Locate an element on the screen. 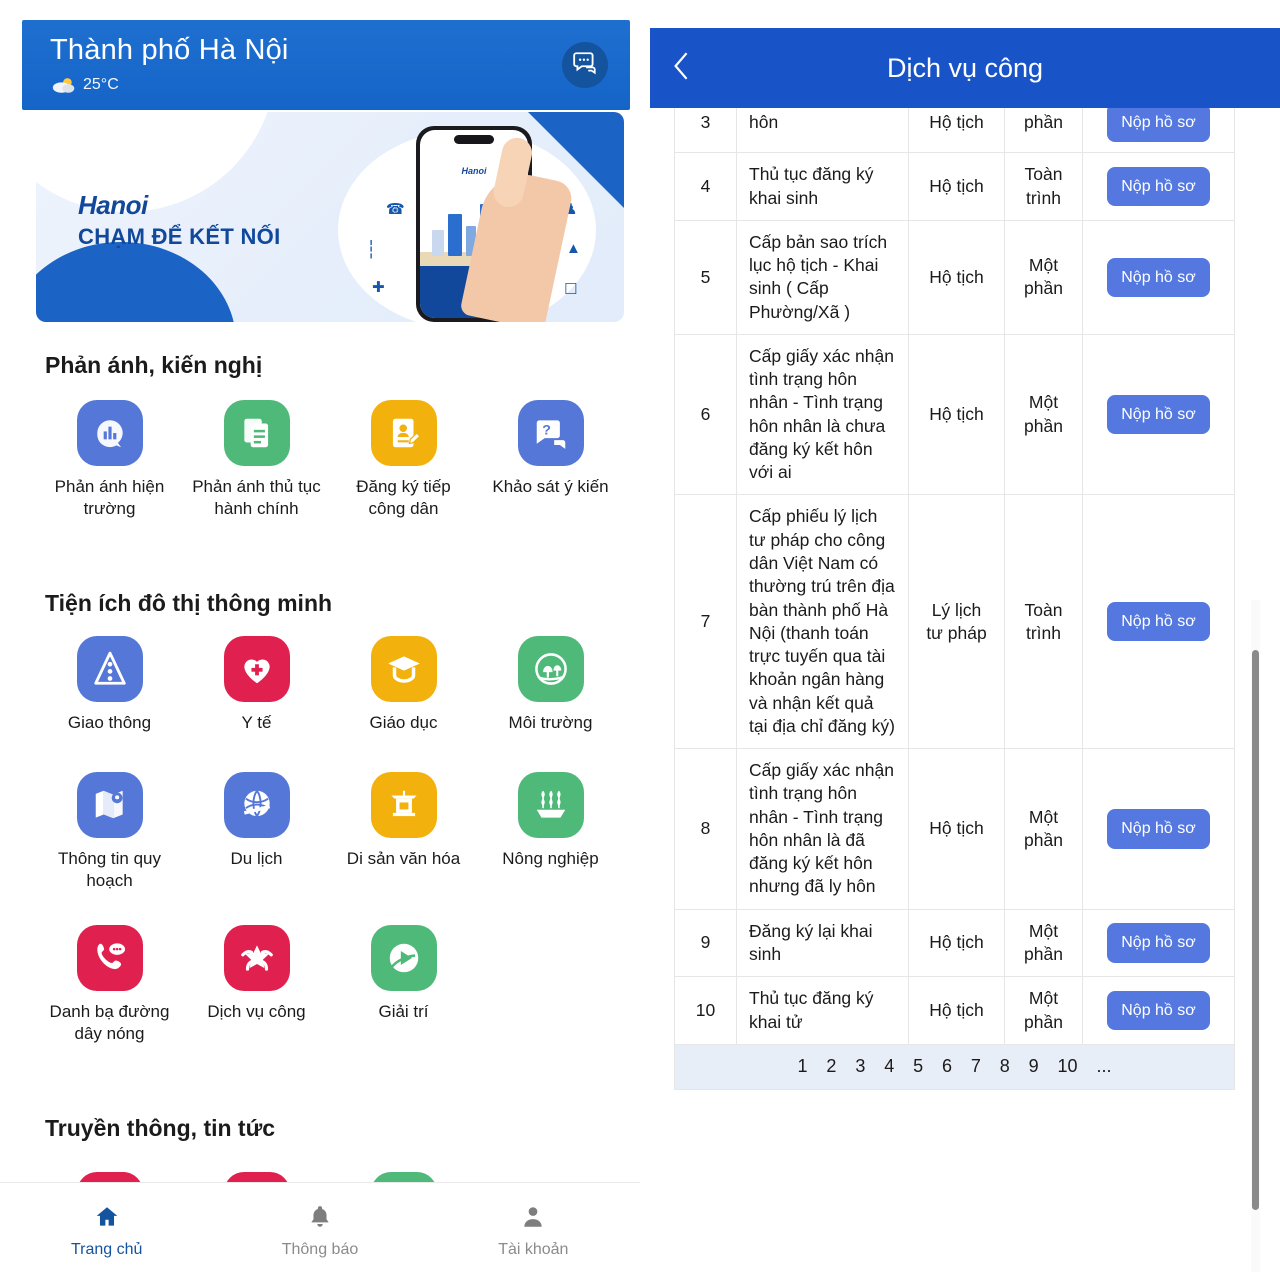  nav-item-home: Trang chủ is located at coordinates (106, 1231).